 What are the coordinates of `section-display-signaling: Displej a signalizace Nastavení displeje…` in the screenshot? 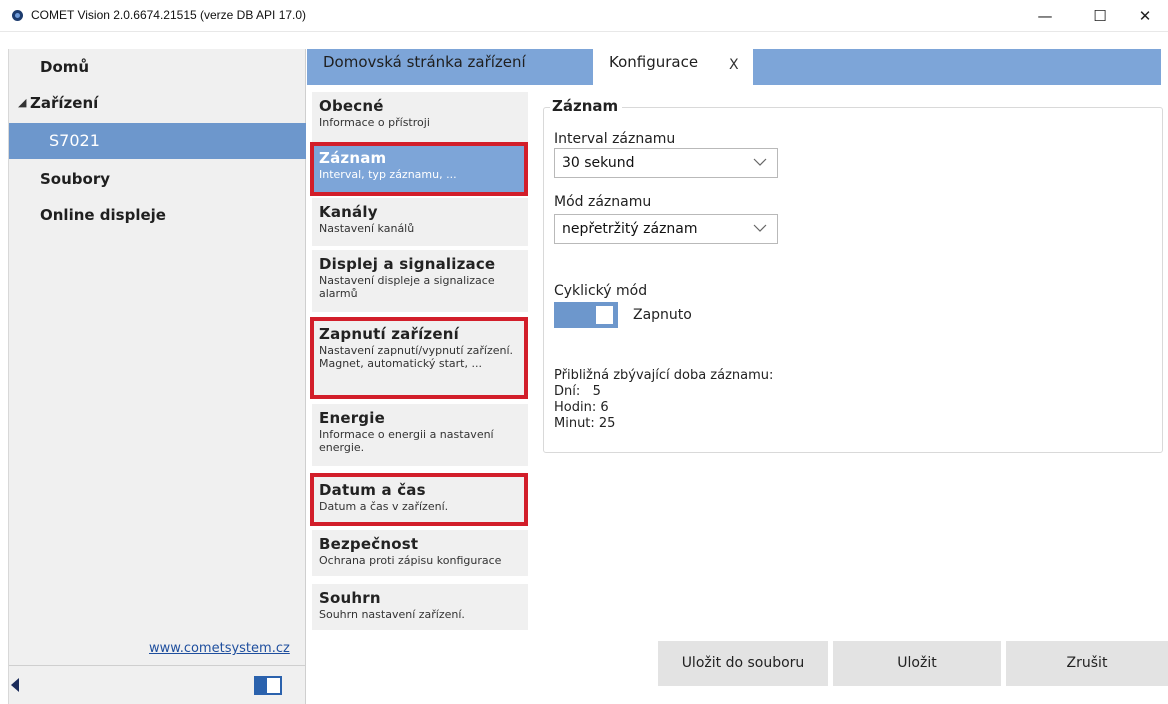 It's located at (420, 281).